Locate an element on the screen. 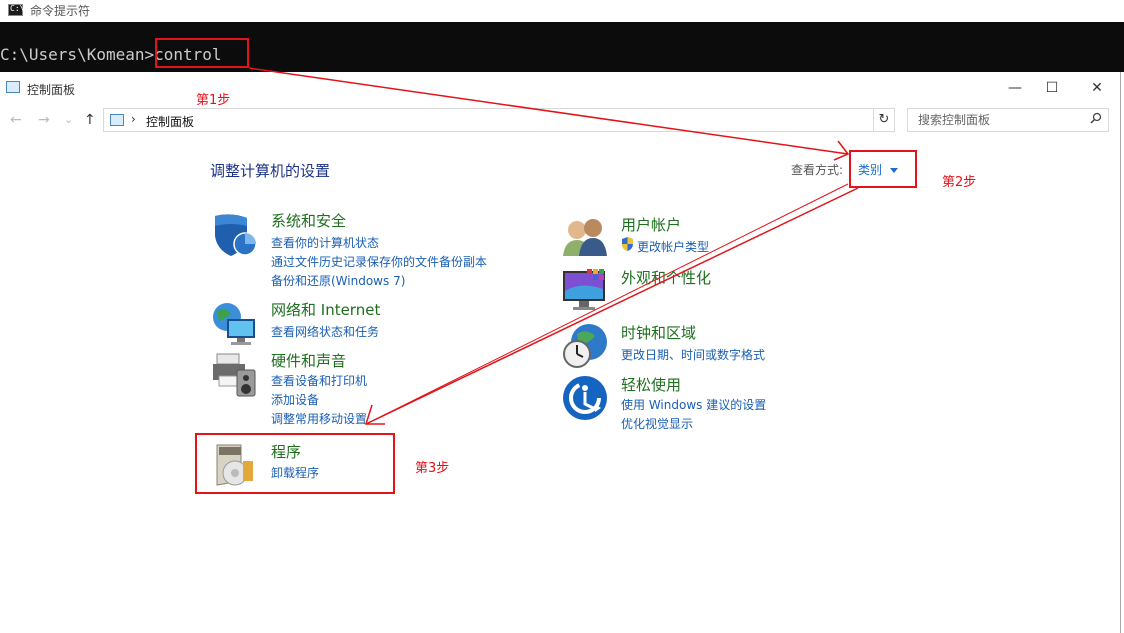 The width and height of the screenshot is (1124, 633). search-box is located at coordinates (1008, 120).